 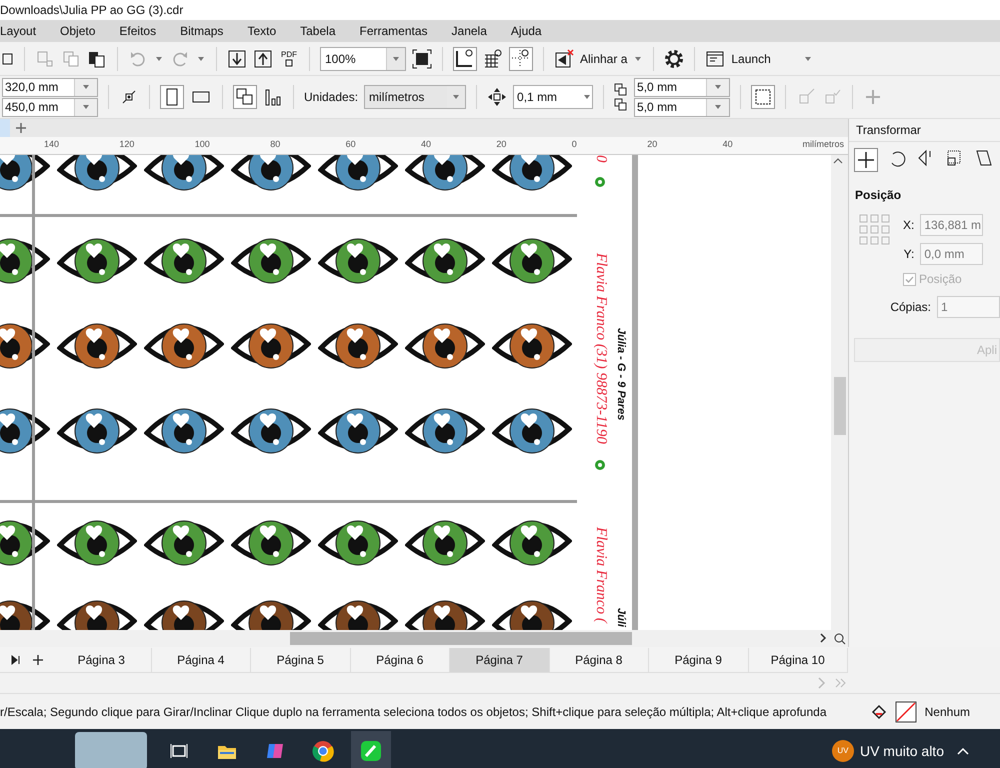 I want to click on menu-item: Tabela, so click(x=318, y=31).